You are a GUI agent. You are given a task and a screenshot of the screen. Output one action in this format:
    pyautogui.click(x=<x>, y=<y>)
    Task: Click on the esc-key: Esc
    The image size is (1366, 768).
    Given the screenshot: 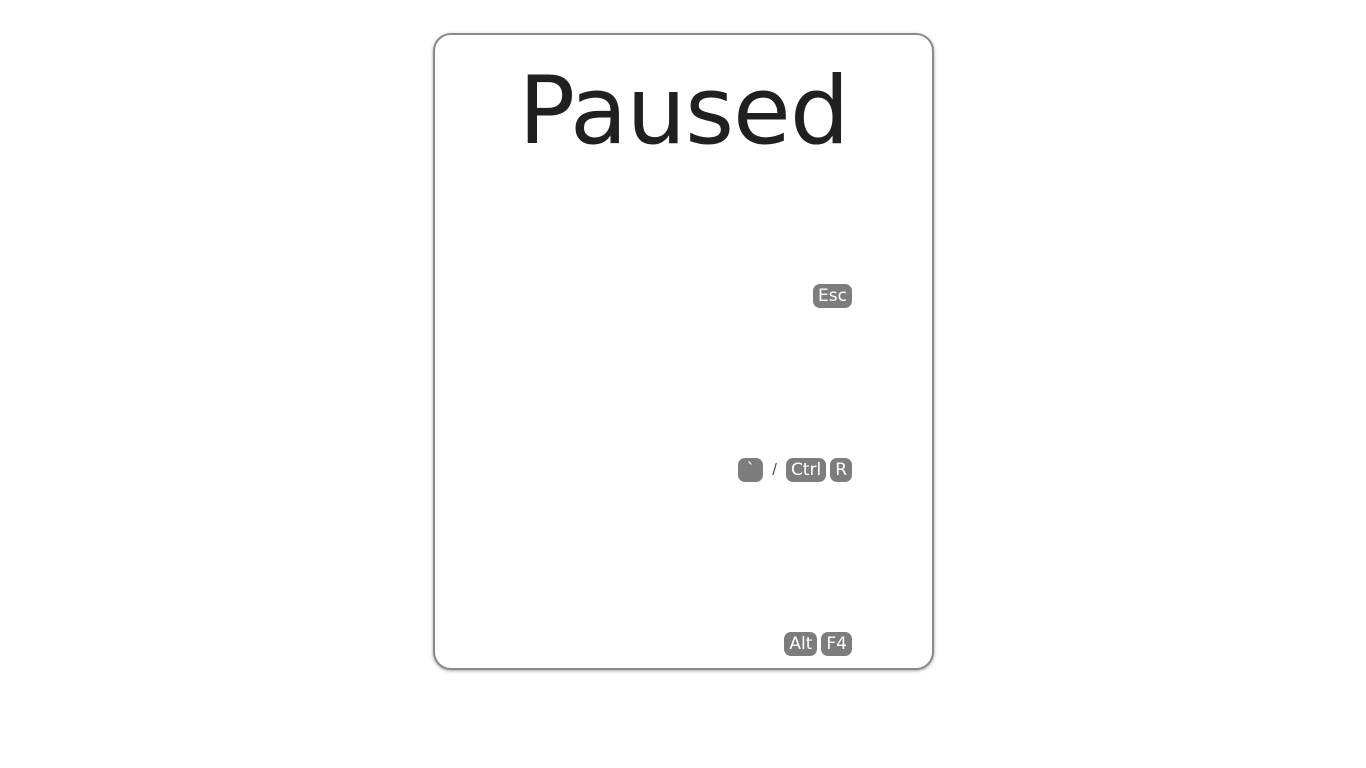 What is the action you would take?
    pyautogui.click(x=832, y=296)
    